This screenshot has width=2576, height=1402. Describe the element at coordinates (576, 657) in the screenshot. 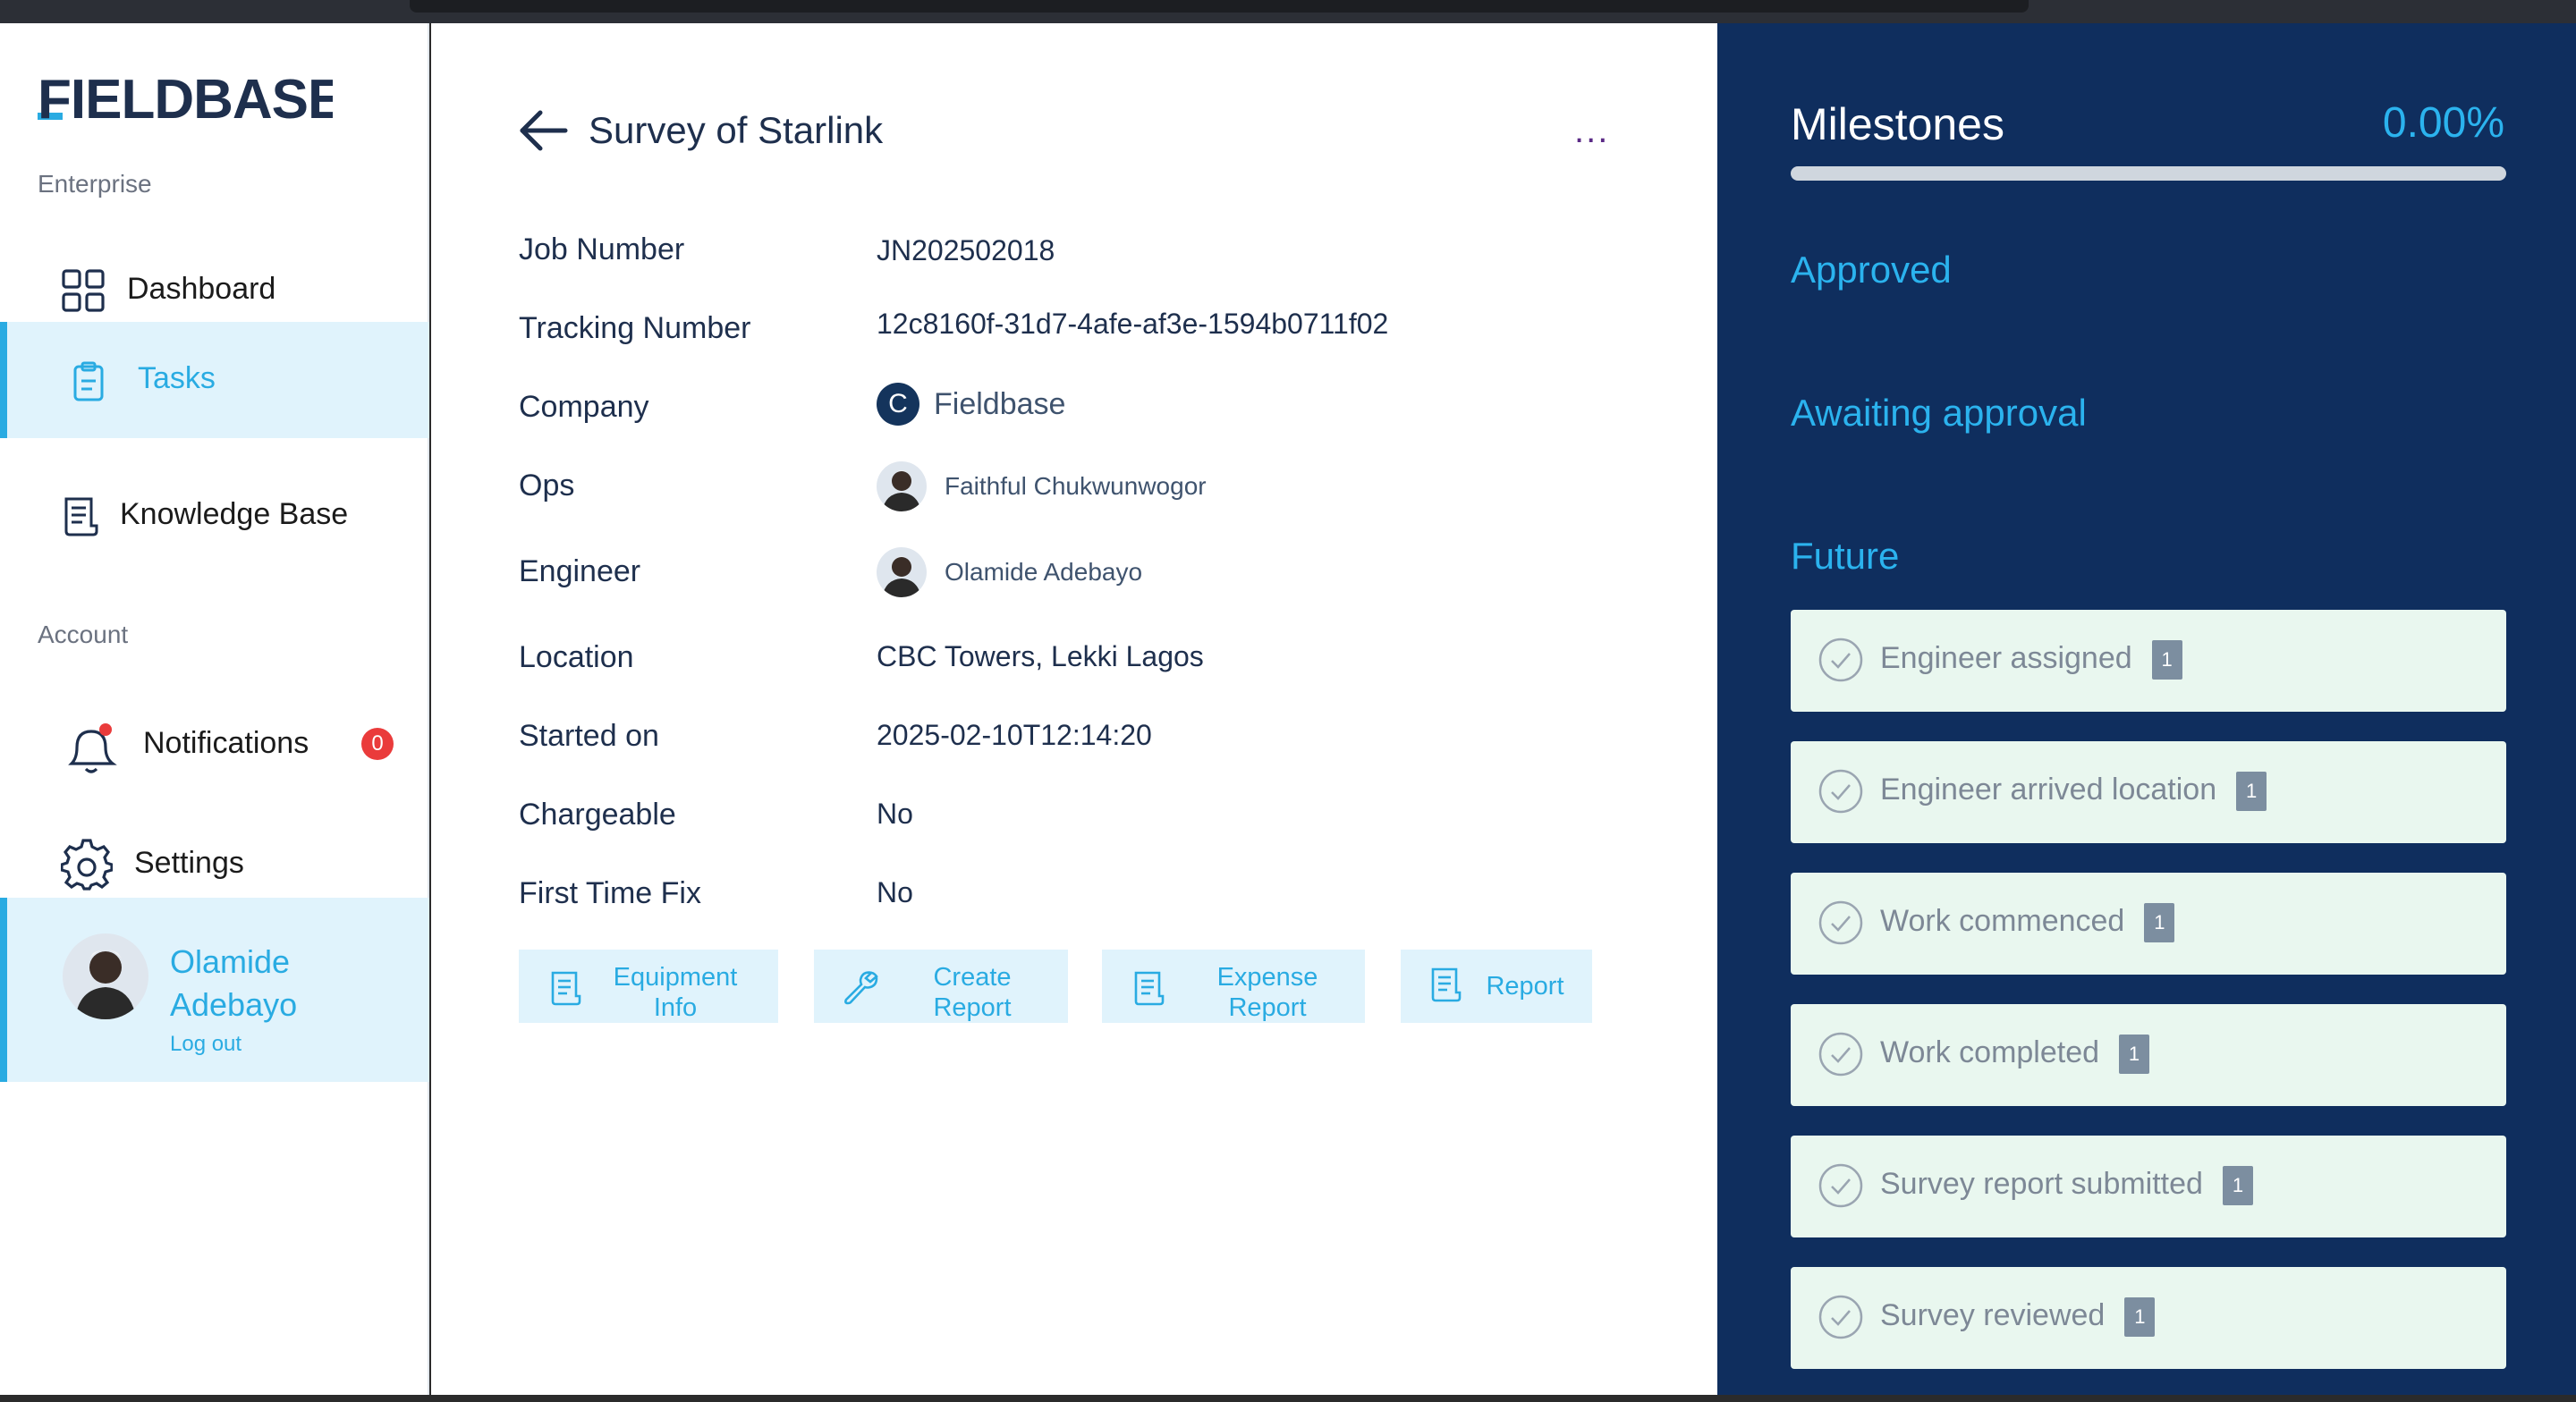

I see `location-label: Location` at that location.